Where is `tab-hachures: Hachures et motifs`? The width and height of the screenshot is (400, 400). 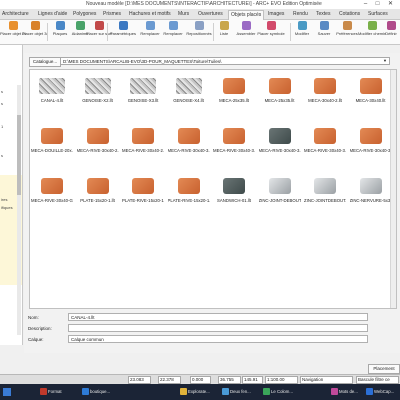 tab-hachures: Hachures et motifs is located at coordinates (150, 14).